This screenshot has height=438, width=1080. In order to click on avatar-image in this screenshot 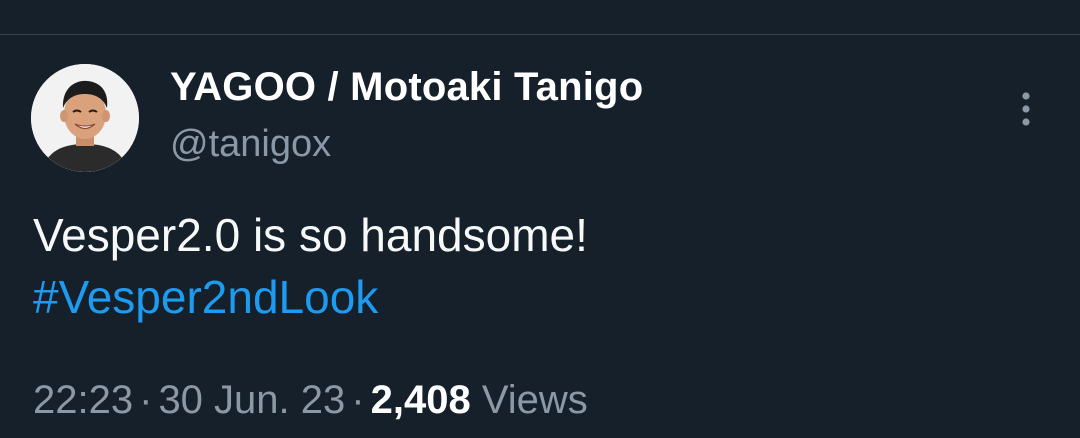, I will do `click(85, 118)`.